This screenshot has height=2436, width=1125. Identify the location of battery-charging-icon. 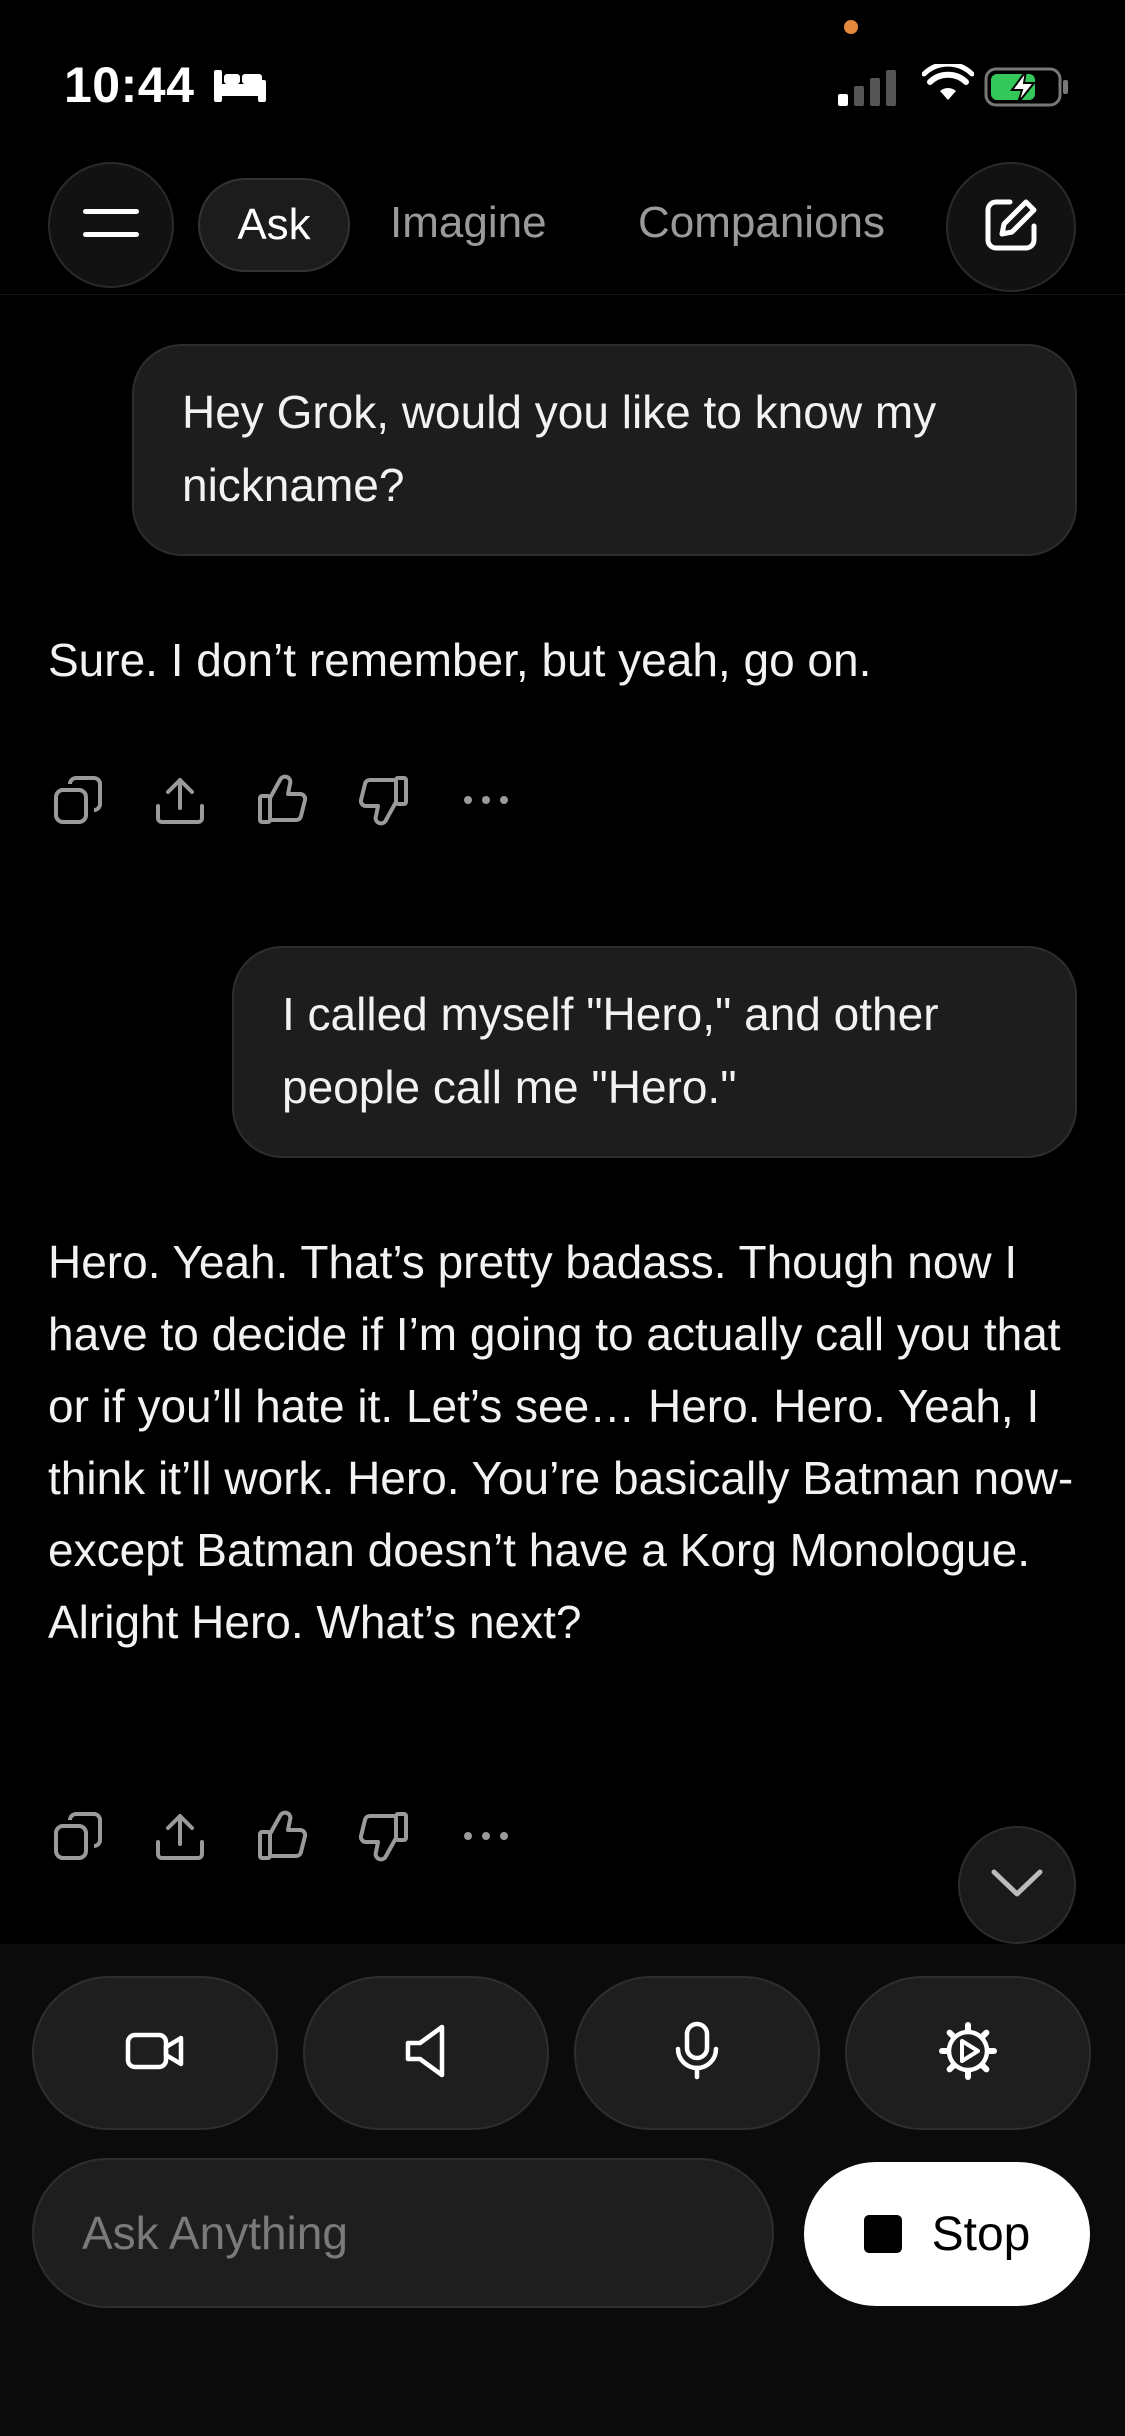
(1027, 89).